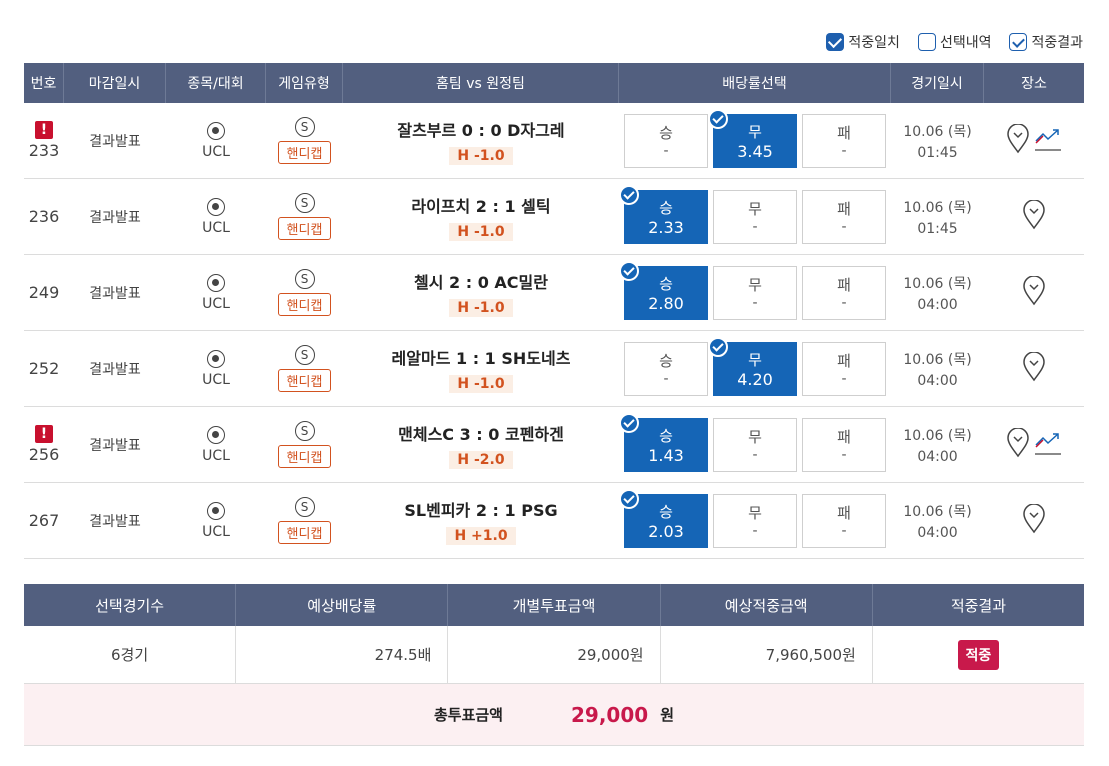 The height and width of the screenshot is (766, 1109). What do you see at coordinates (755, 151) in the screenshot?
I see `odds-value: 3.45` at bounding box center [755, 151].